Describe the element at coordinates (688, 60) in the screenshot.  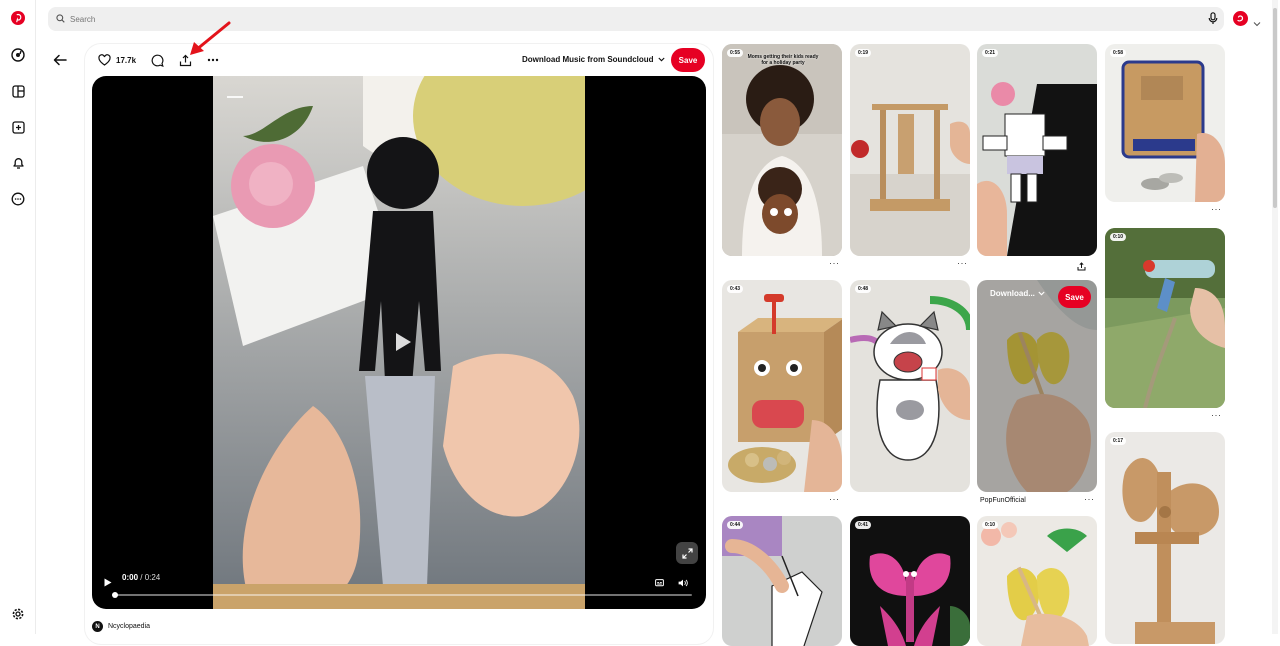
I see `save-button: Save` at that location.